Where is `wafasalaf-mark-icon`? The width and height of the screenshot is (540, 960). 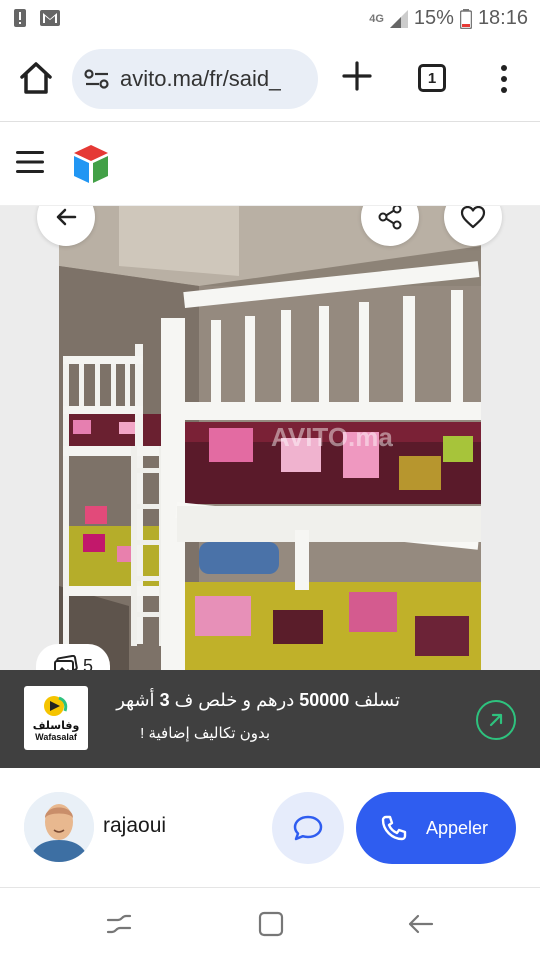 wafasalaf-mark-icon is located at coordinates (56, 705).